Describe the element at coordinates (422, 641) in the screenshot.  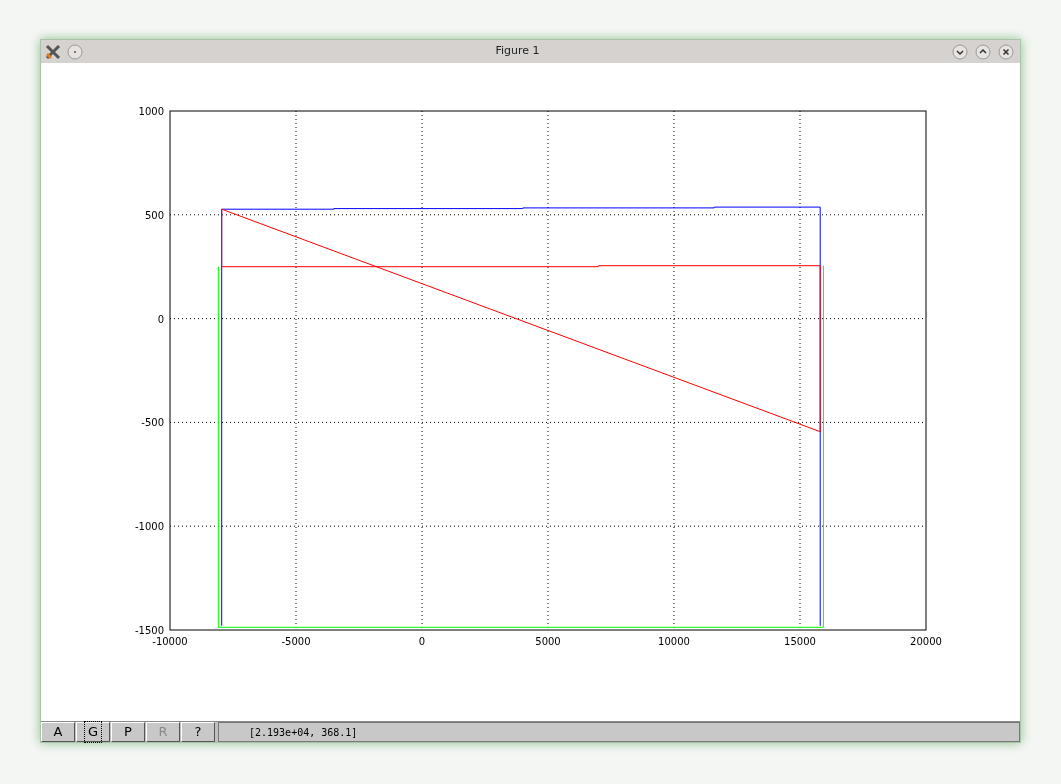
I see `x-tick-label: 0` at that location.